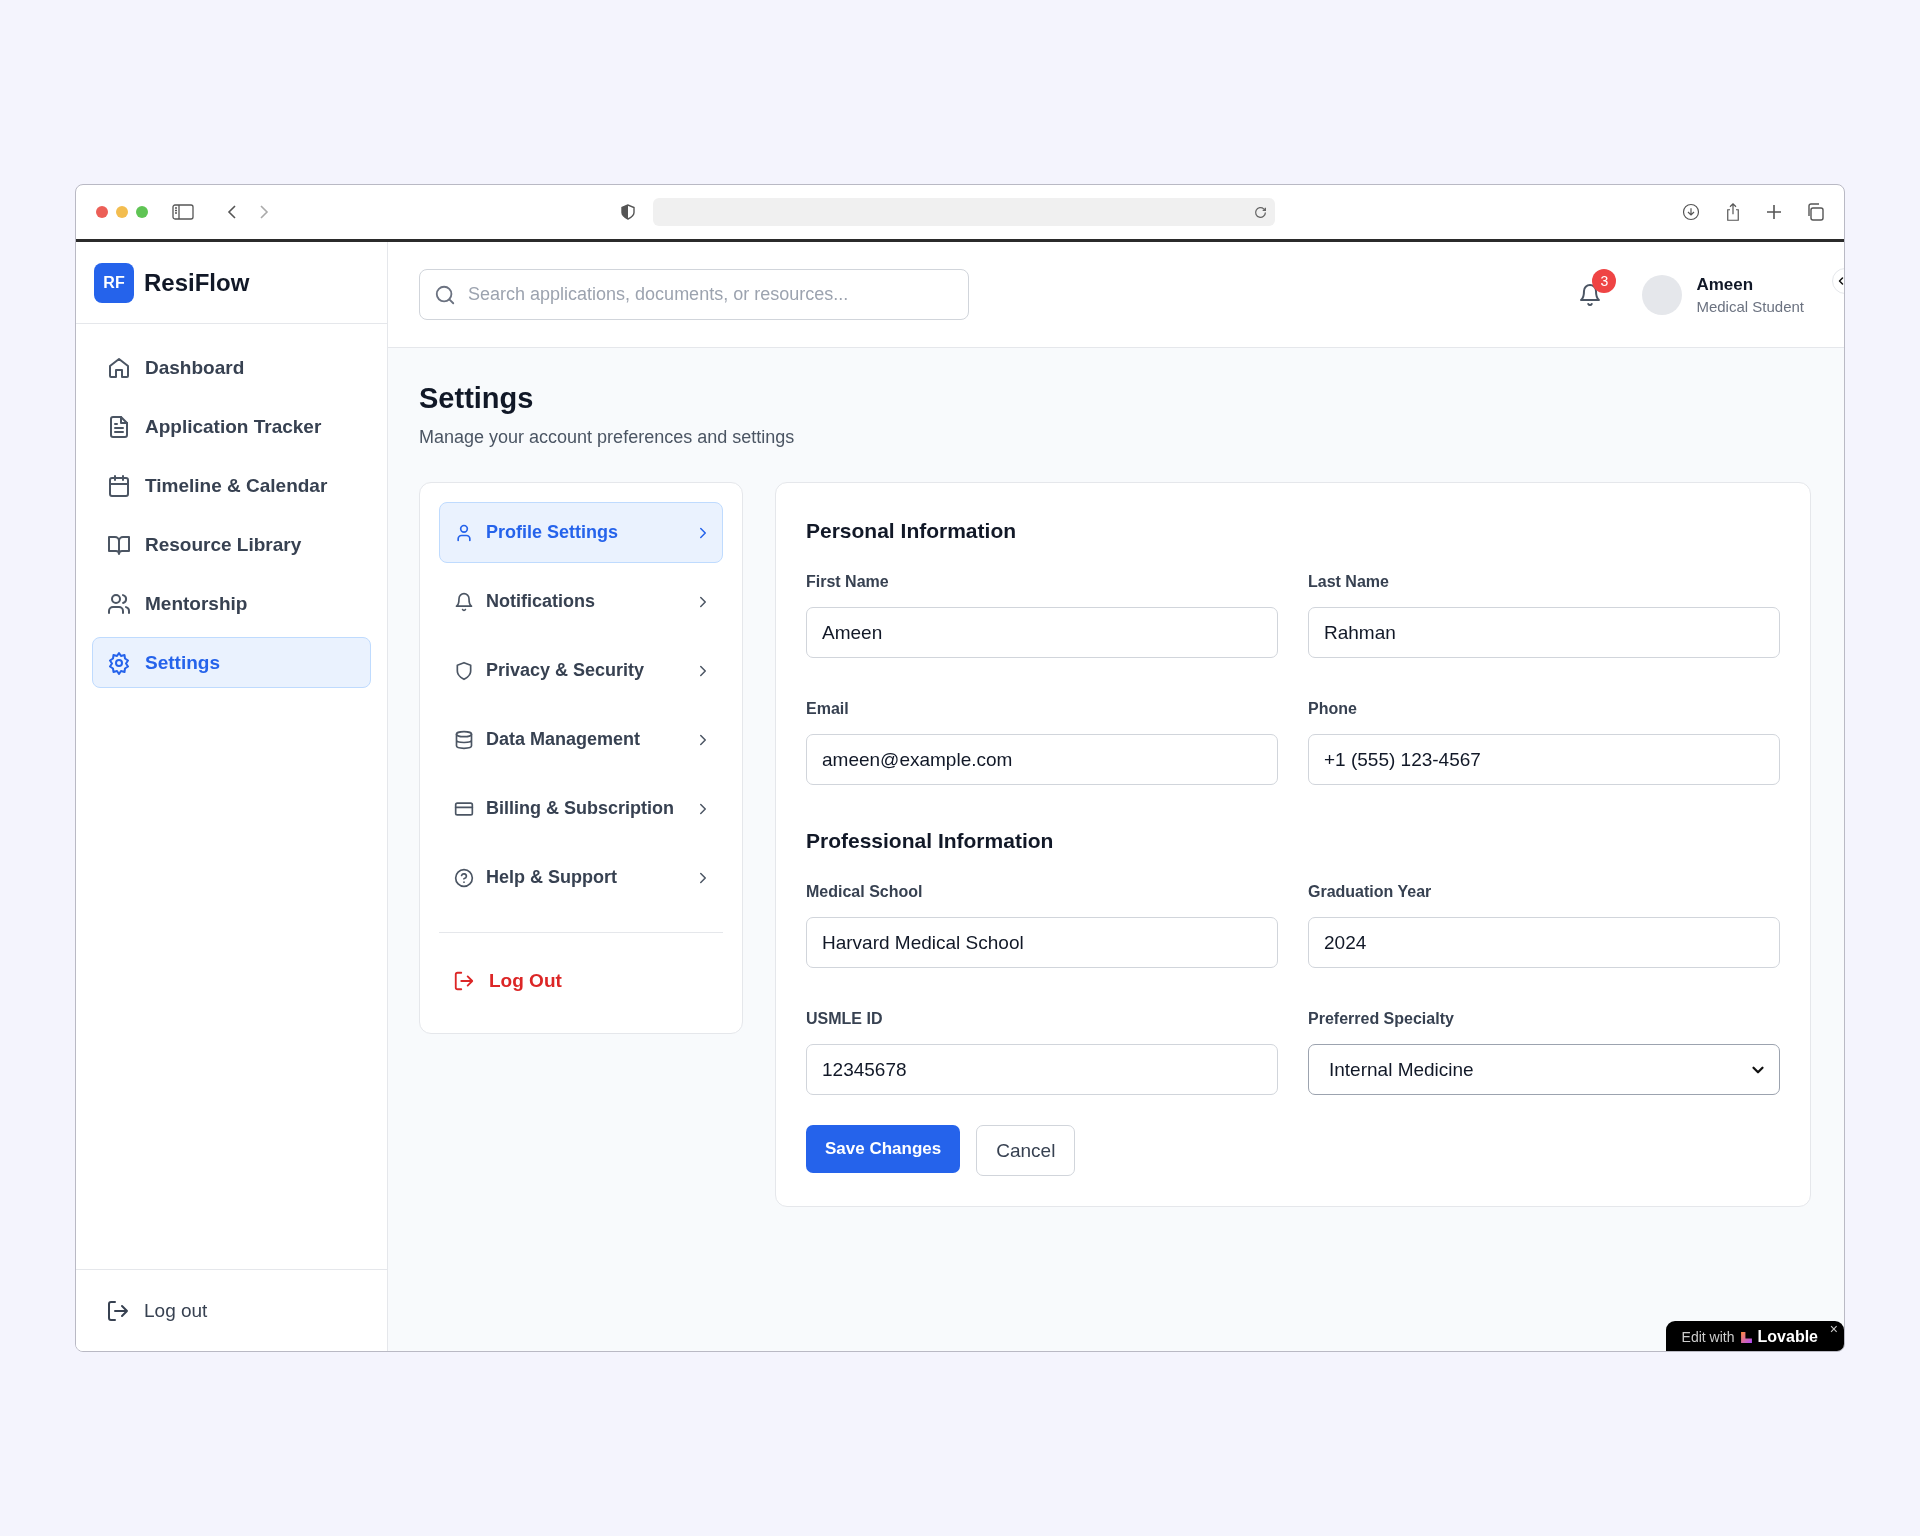 The height and width of the screenshot is (1536, 1920). What do you see at coordinates (1544, 1069) in the screenshot?
I see `dropdown: Internal Medicine` at bounding box center [1544, 1069].